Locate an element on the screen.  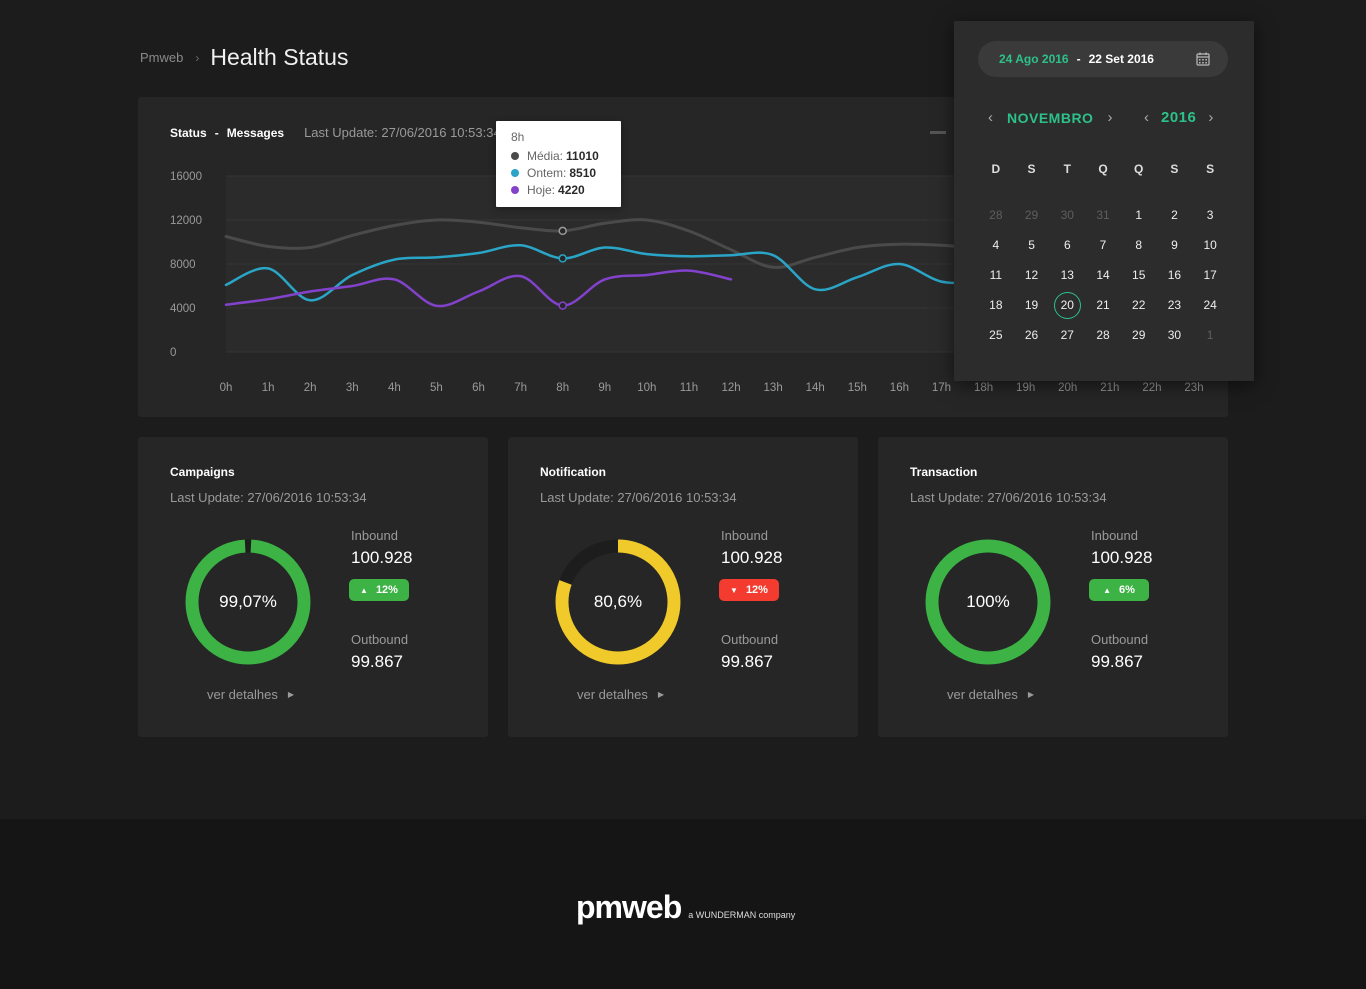
calendar-day-number: 21 is located at coordinates (1103, 305).